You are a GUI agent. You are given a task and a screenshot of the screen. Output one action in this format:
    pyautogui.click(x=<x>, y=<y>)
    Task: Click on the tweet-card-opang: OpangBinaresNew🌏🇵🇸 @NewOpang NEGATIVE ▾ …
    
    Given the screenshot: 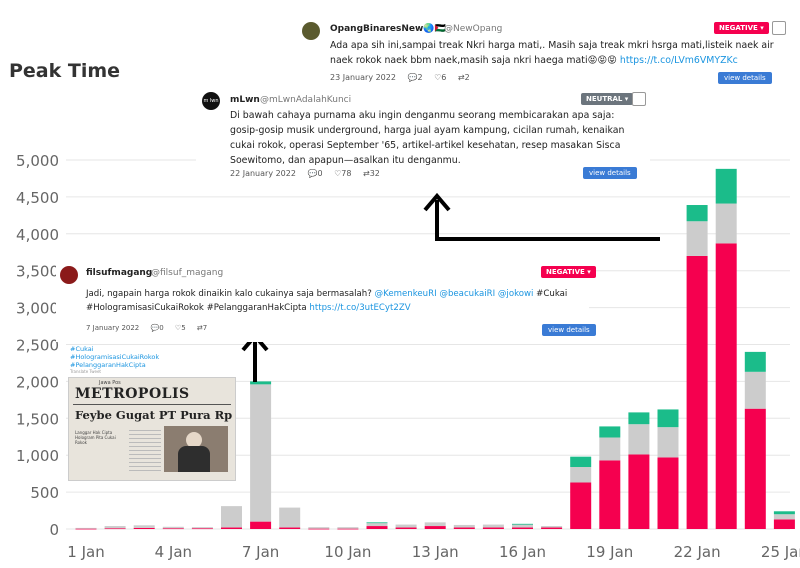 What is the action you would take?
    pyautogui.click(x=542, y=51)
    